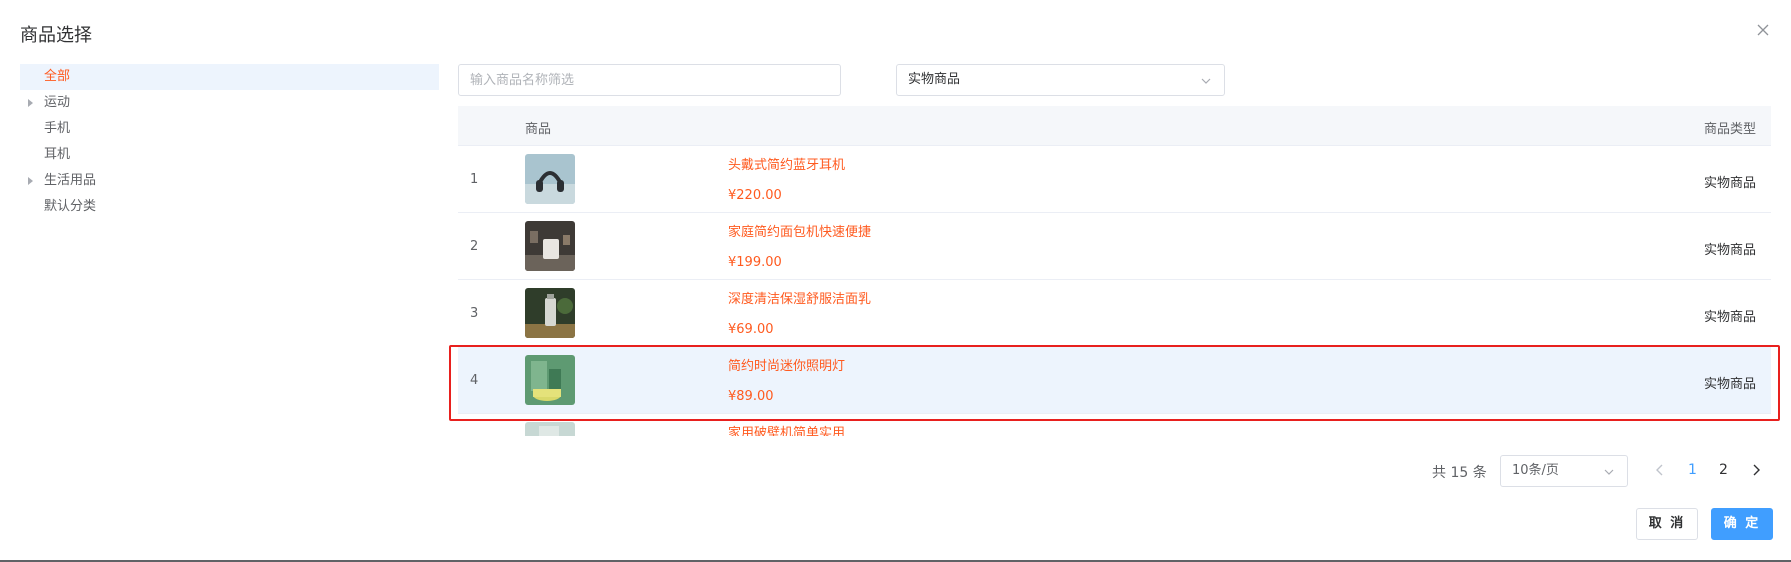 The width and height of the screenshot is (1791, 562). I want to click on page-button-2: 2, so click(1723, 470).